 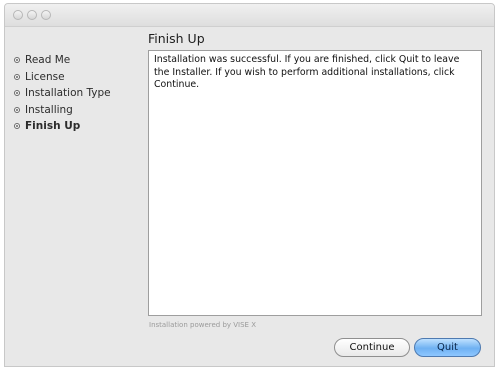 What do you see at coordinates (79, 77) in the screenshot?
I see `sidebar-item-license: License` at bounding box center [79, 77].